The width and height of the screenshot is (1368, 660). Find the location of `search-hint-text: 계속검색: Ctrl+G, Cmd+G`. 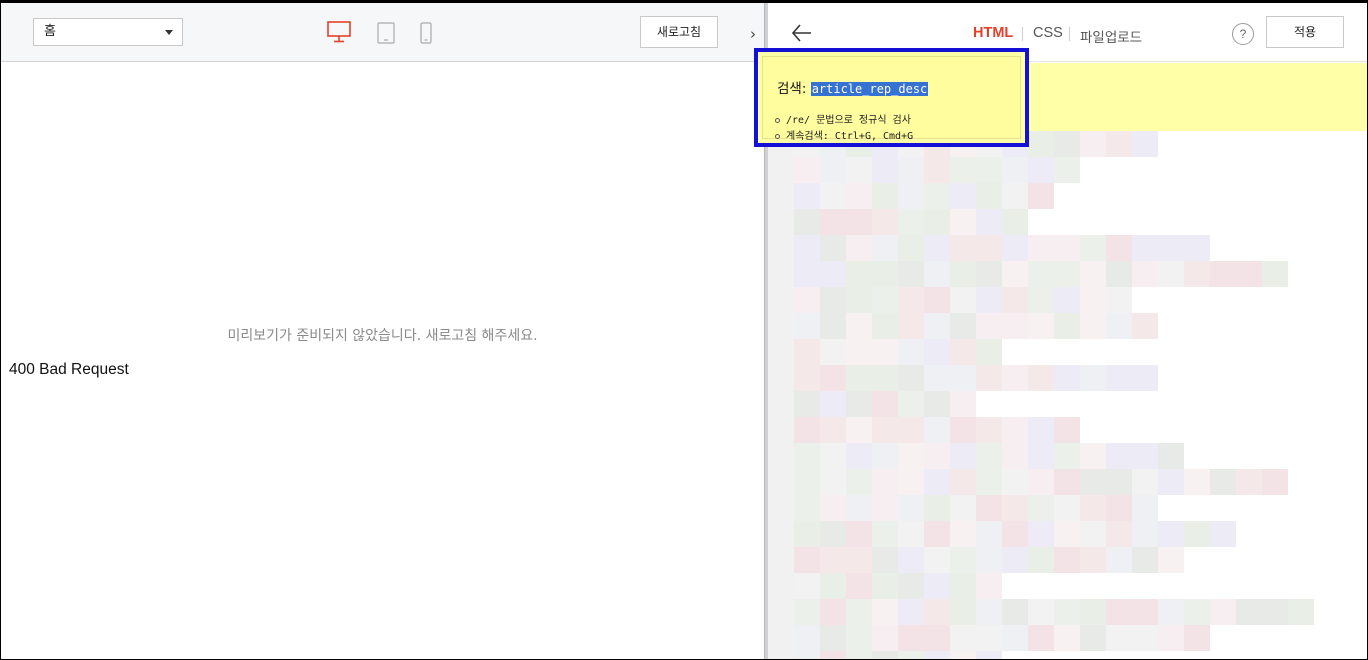

search-hint-text: 계속검색: Ctrl+G, Cmd+G is located at coordinates (850, 136).